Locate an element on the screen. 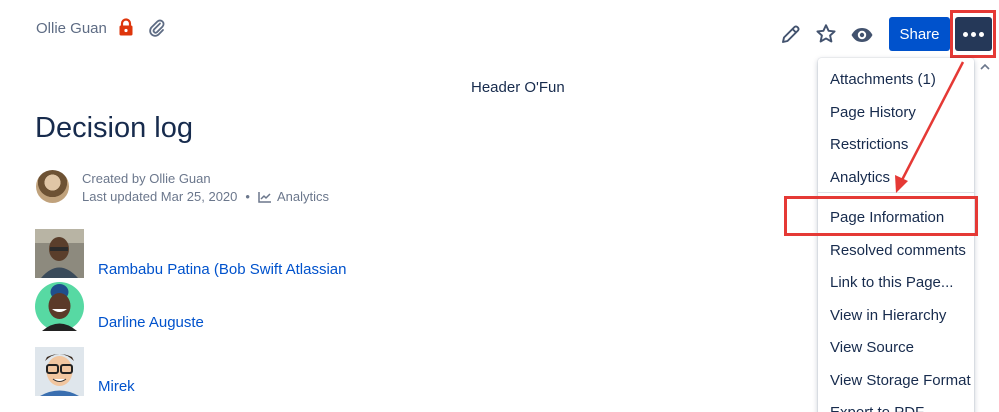 The height and width of the screenshot is (412, 999). menu-item-view-source: View Source is located at coordinates (872, 347).